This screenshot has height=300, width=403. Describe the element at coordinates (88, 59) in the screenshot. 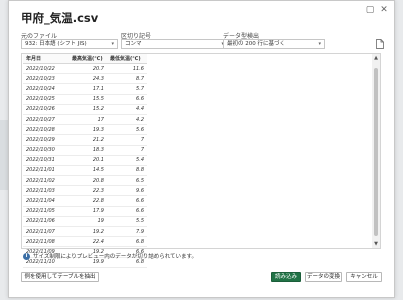

I see `column-header: 最高気温(℃)` at that location.